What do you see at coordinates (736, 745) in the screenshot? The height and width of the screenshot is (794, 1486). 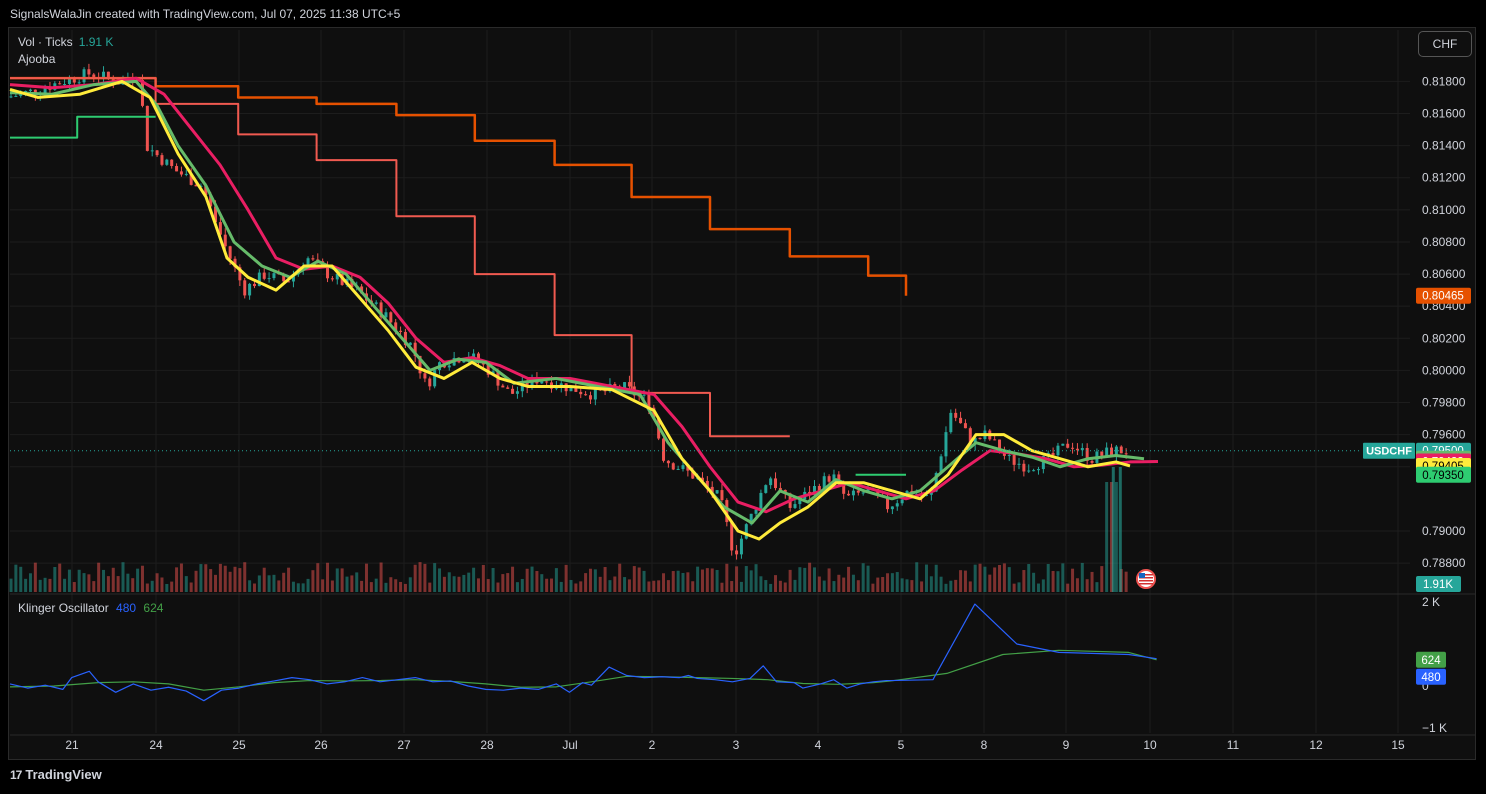 I see `x-tick-label: 3` at bounding box center [736, 745].